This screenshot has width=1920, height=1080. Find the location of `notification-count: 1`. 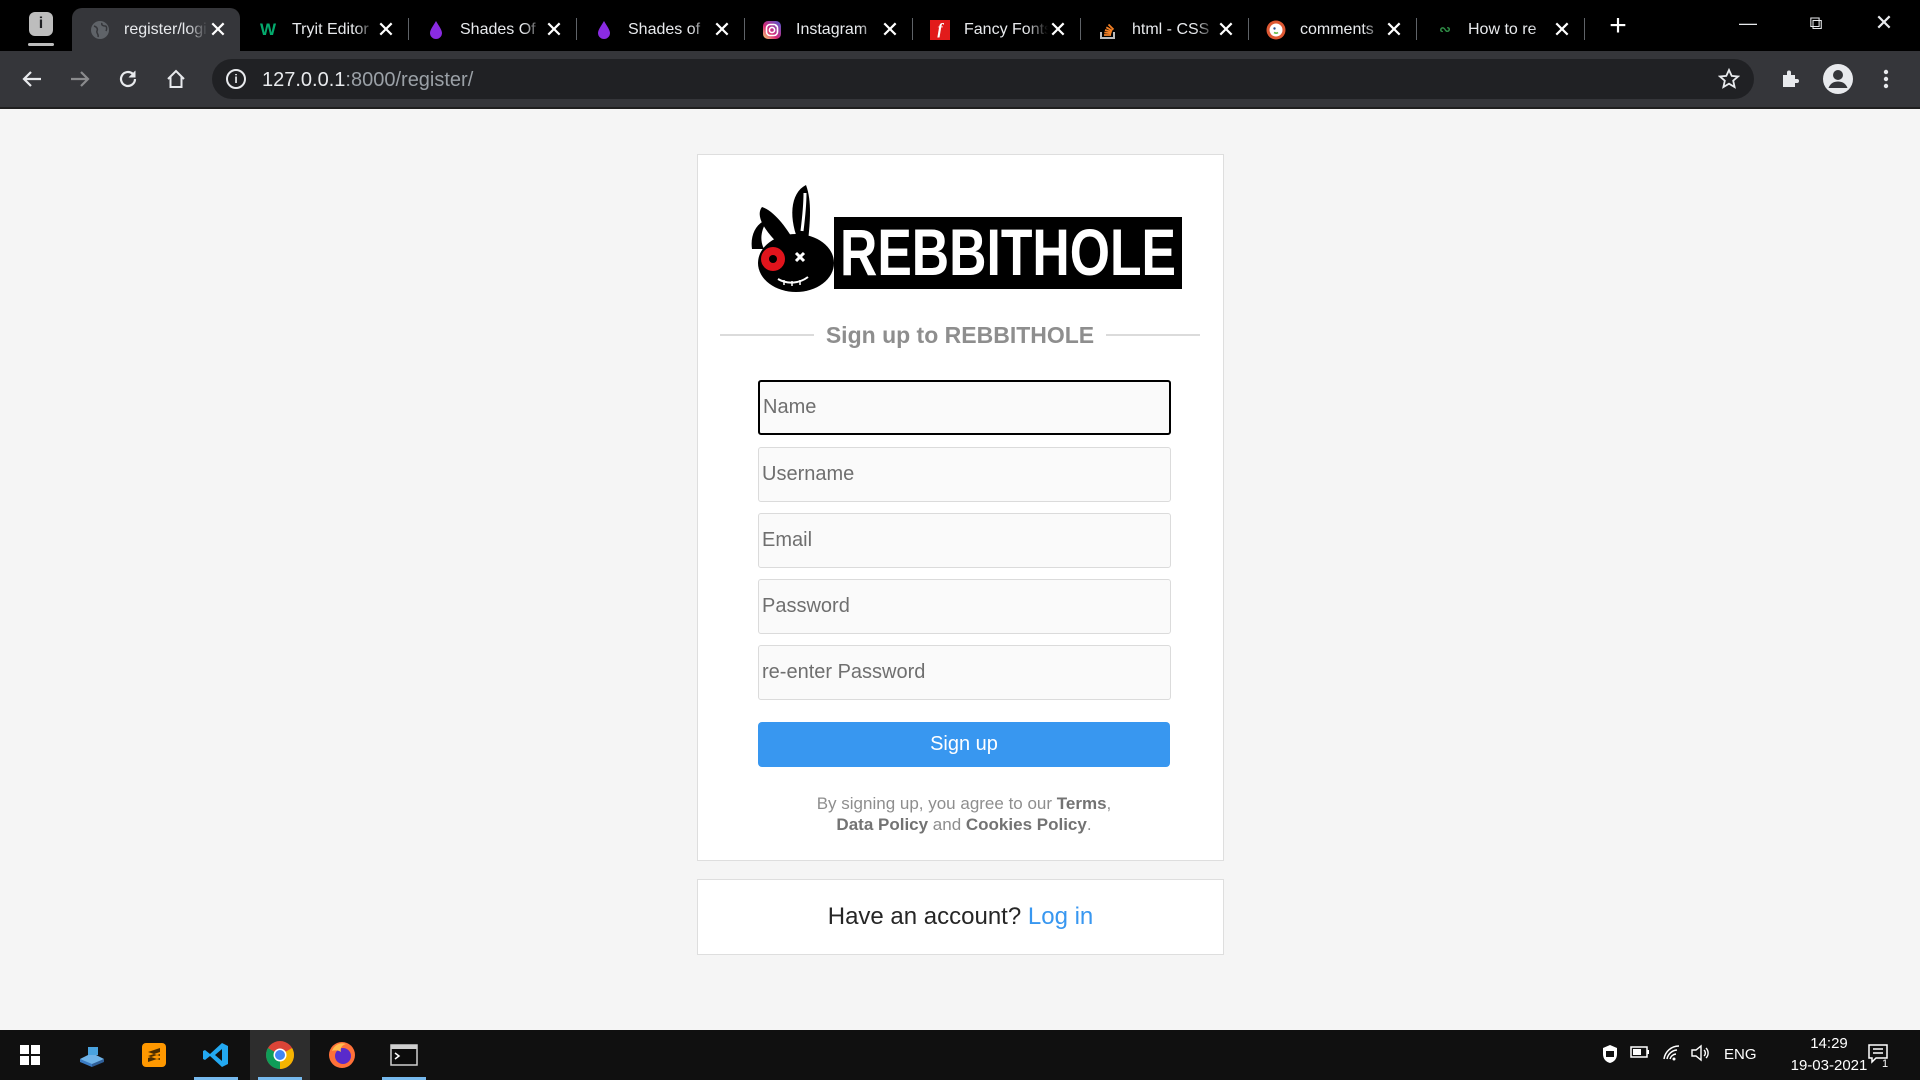

notification-count: 1 is located at coordinates (1885, 1064).